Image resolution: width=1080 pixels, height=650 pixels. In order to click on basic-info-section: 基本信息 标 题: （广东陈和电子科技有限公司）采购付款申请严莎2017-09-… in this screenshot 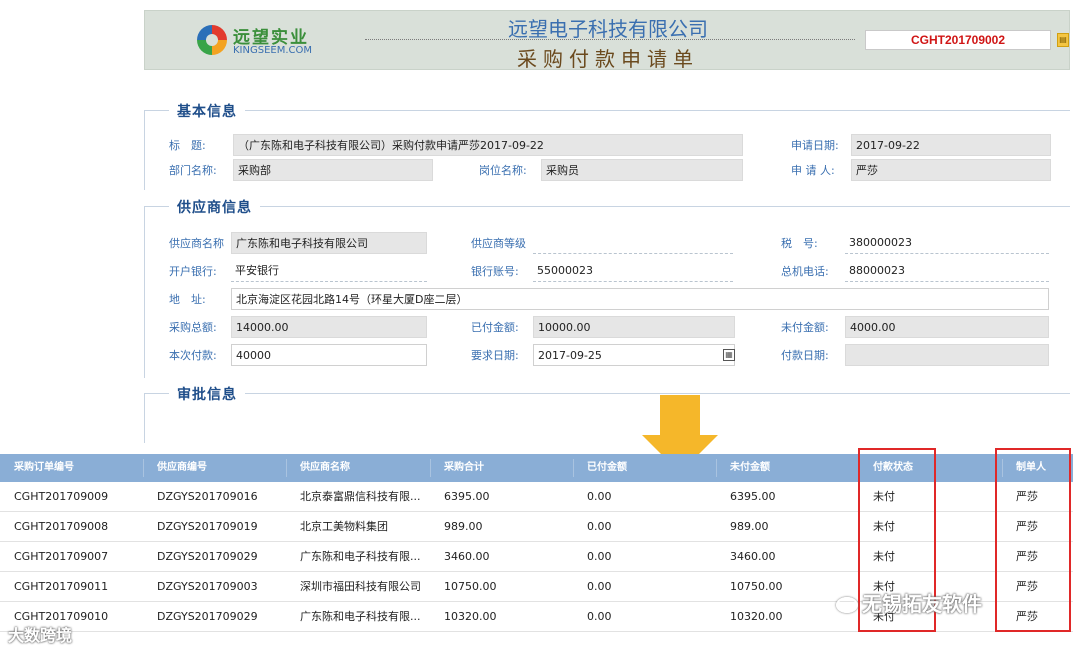, I will do `click(607, 145)`.